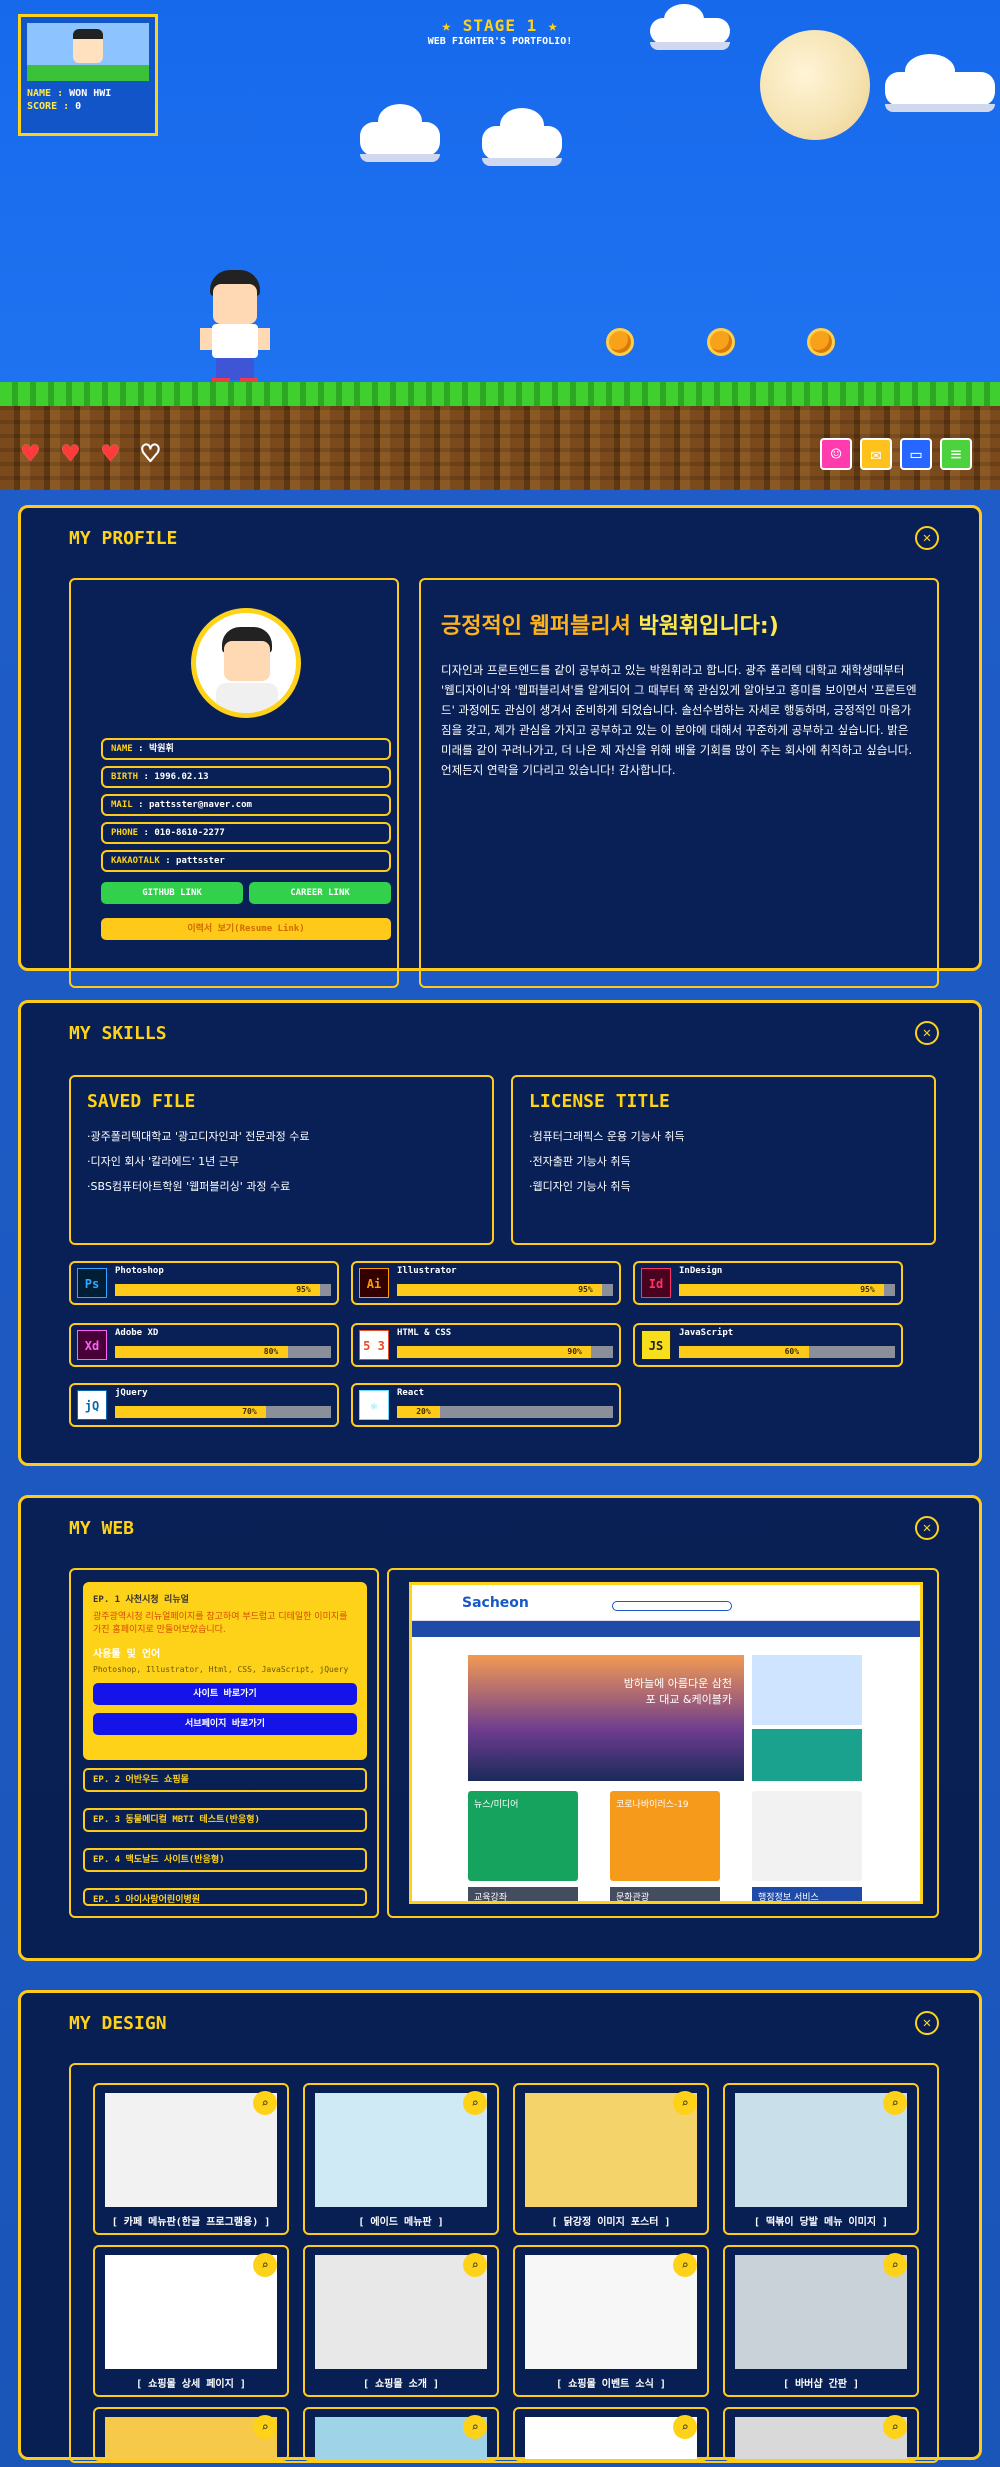  I want to click on skill-bar: 70%, so click(223, 1412).